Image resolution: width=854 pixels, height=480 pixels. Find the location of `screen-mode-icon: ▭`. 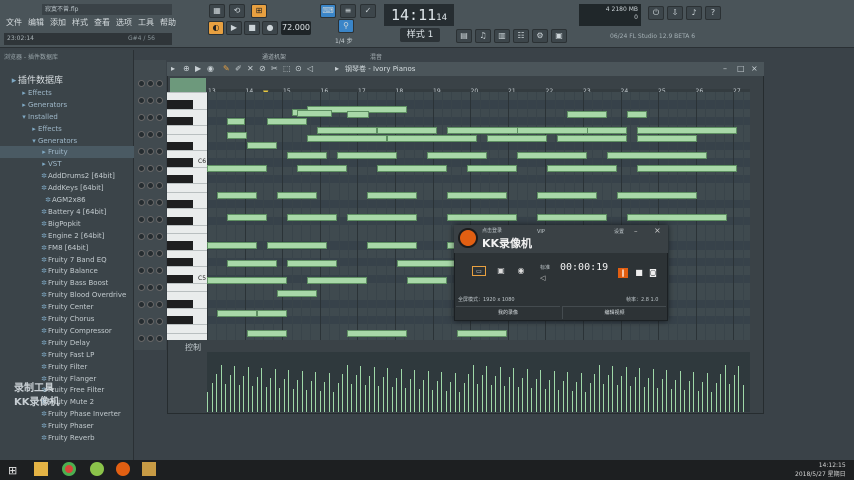

screen-mode-icon: ▭ is located at coordinates (479, 271).